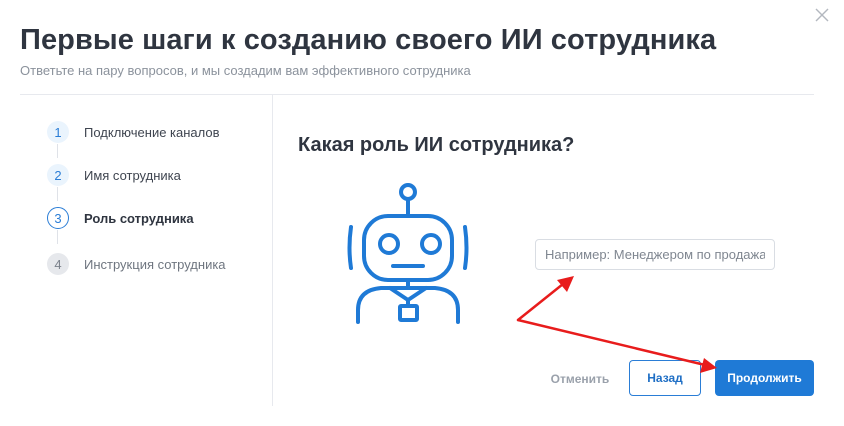  What do you see at coordinates (408, 253) in the screenshot?
I see `robot-icon` at bounding box center [408, 253].